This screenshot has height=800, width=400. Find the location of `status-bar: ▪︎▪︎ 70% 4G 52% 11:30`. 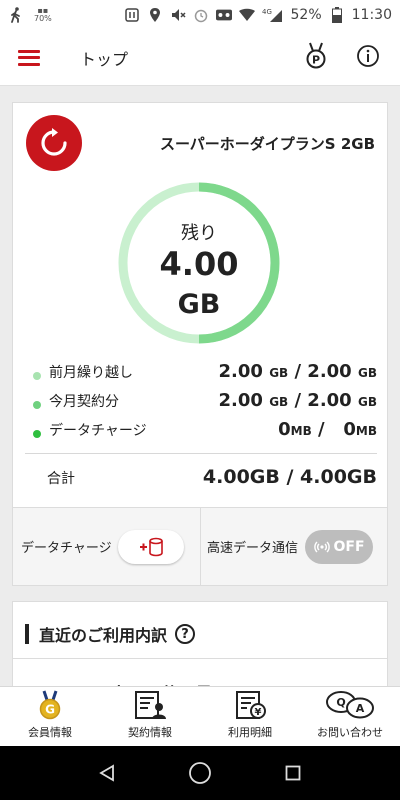

status-bar: ▪︎▪︎ 70% 4G 52% 11:30 is located at coordinates (200, 15).